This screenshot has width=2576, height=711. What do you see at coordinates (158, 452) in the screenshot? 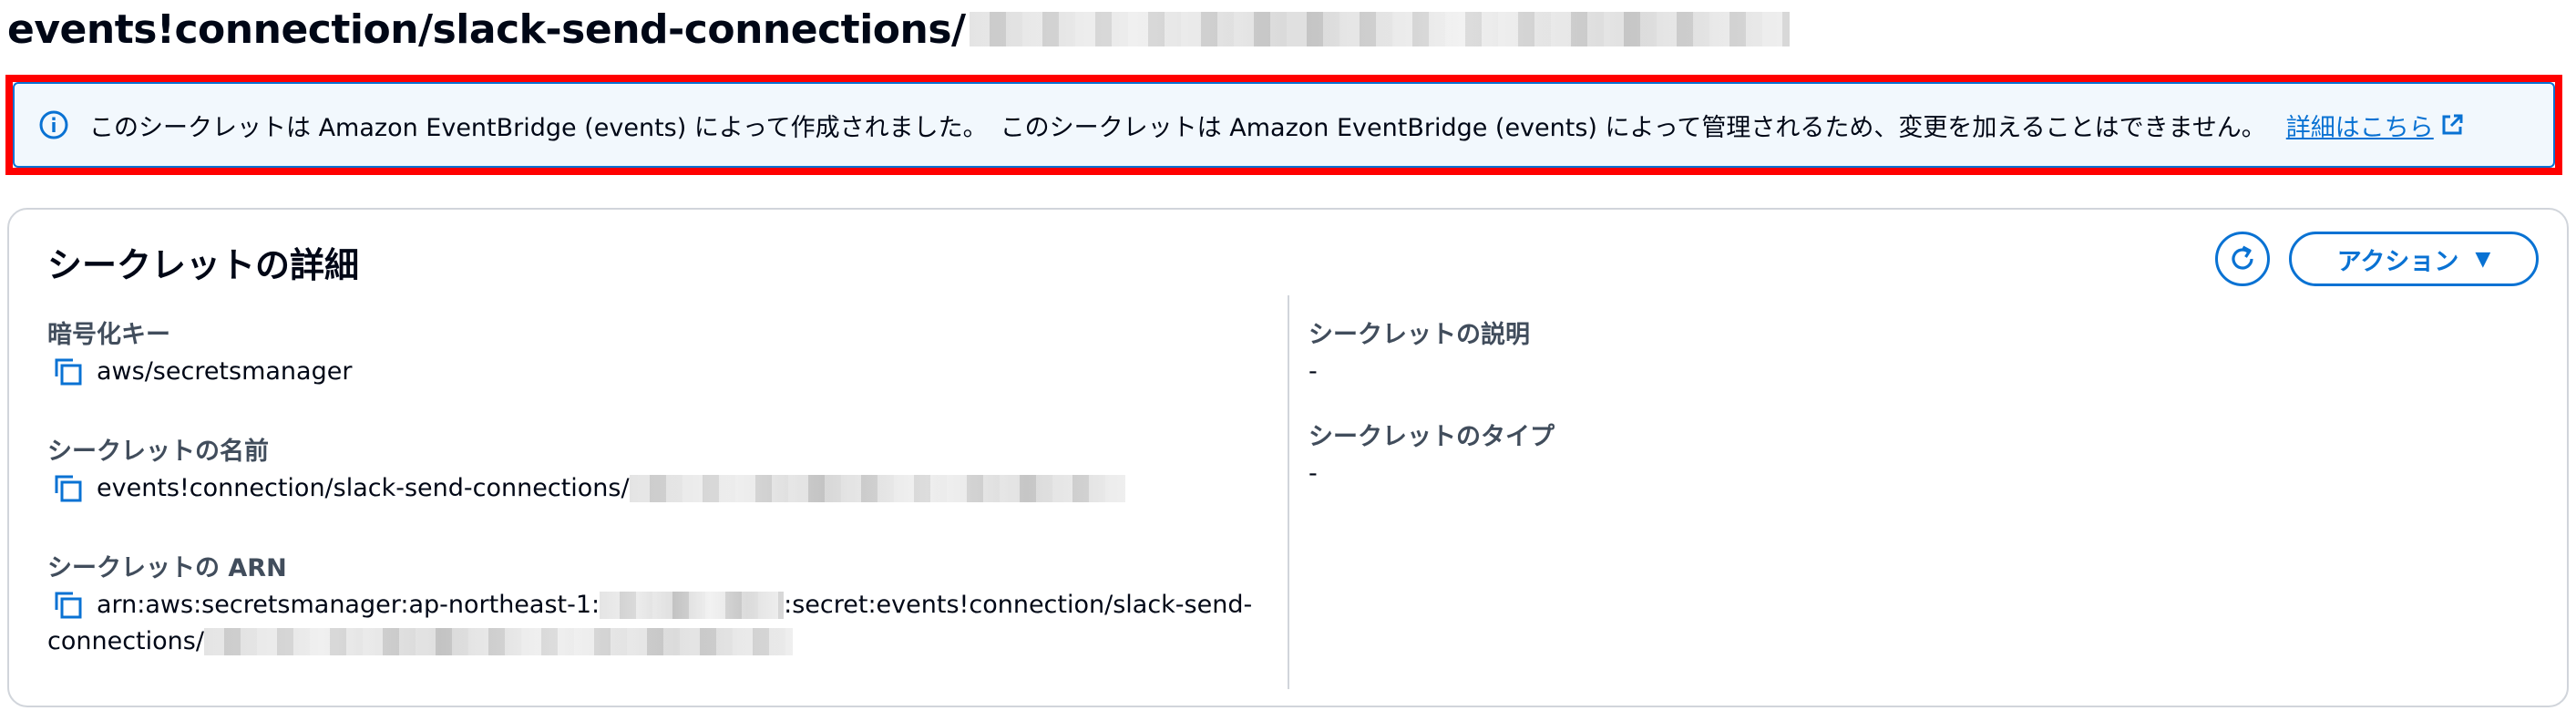
I see `secret-name-label: シークレットの名前` at bounding box center [158, 452].